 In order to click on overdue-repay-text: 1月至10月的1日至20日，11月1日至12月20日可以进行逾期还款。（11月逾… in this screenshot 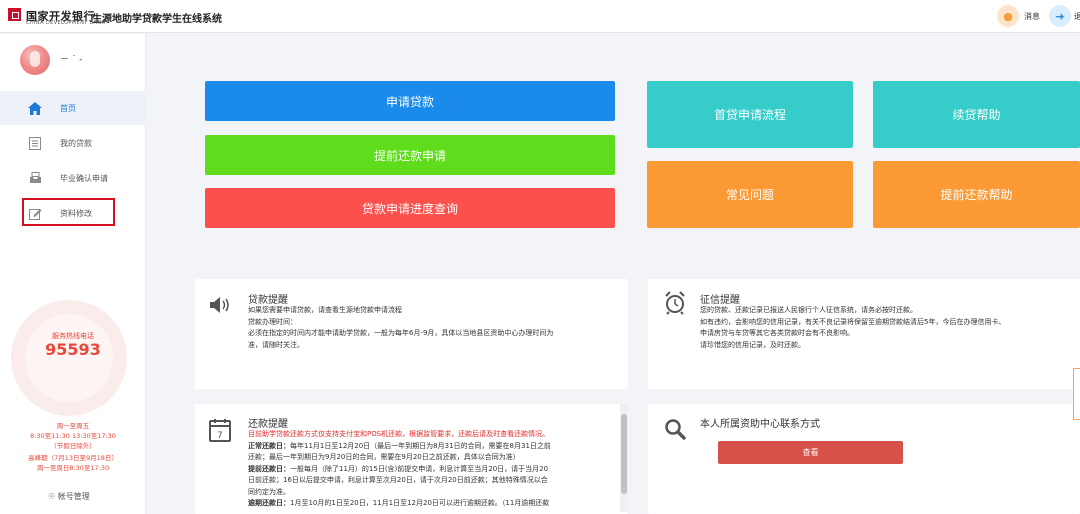, I will do `click(420, 503)`.